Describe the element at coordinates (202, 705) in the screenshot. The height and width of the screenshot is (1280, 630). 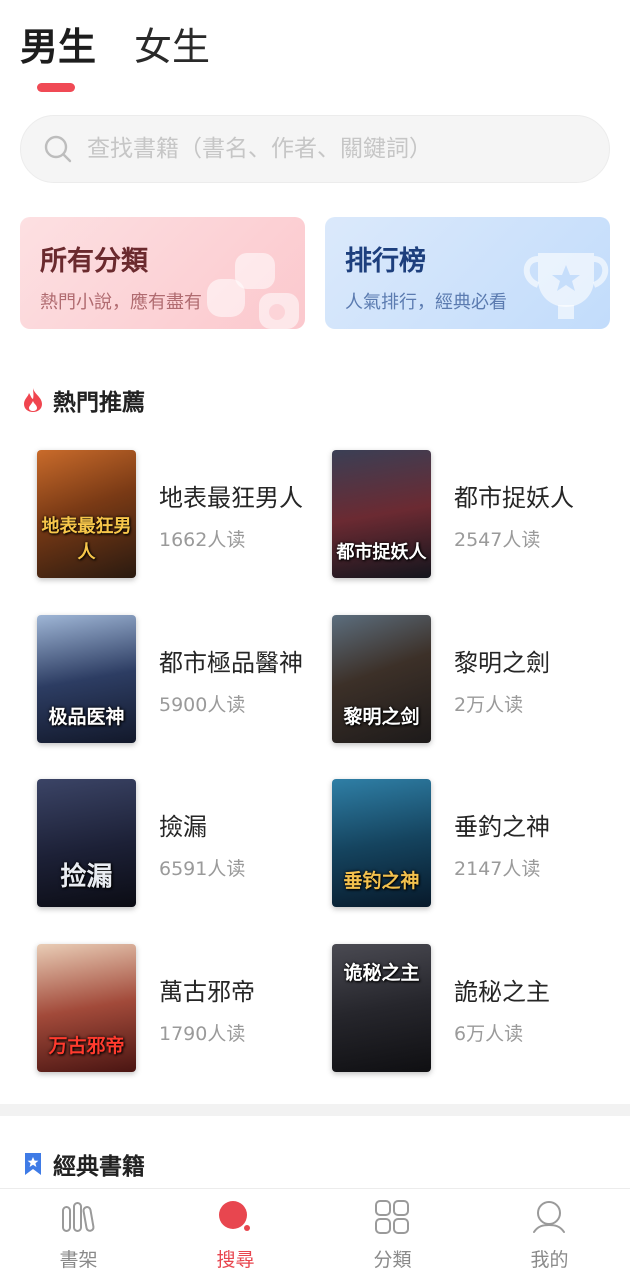
I see `book-read-count: 5900人读` at that location.